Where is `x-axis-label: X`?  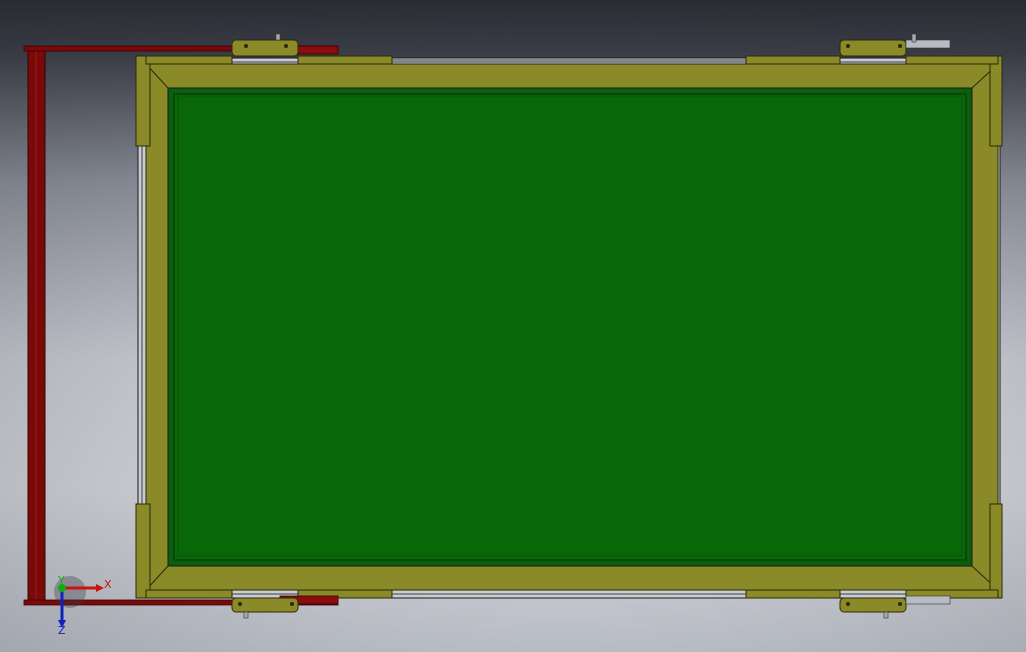
x-axis-label: X is located at coordinates (108, 584).